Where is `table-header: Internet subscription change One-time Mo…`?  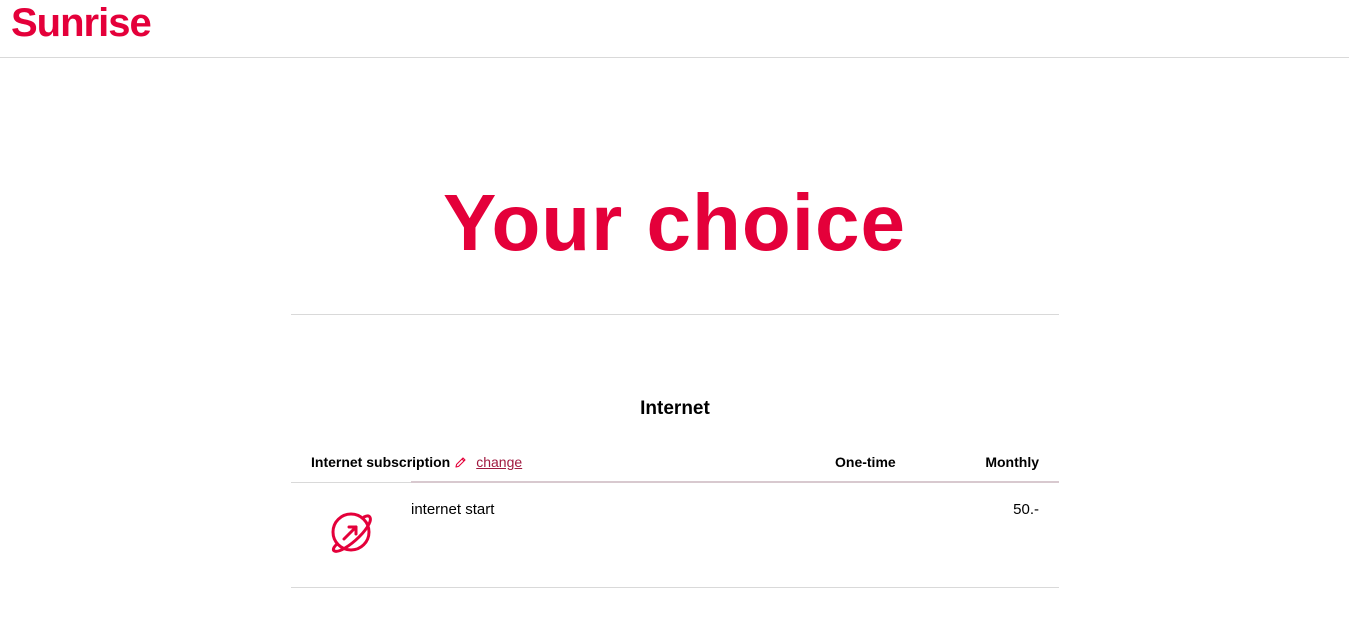 table-header: Internet subscription change One-time Mo… is located at coordinates (675, 466).